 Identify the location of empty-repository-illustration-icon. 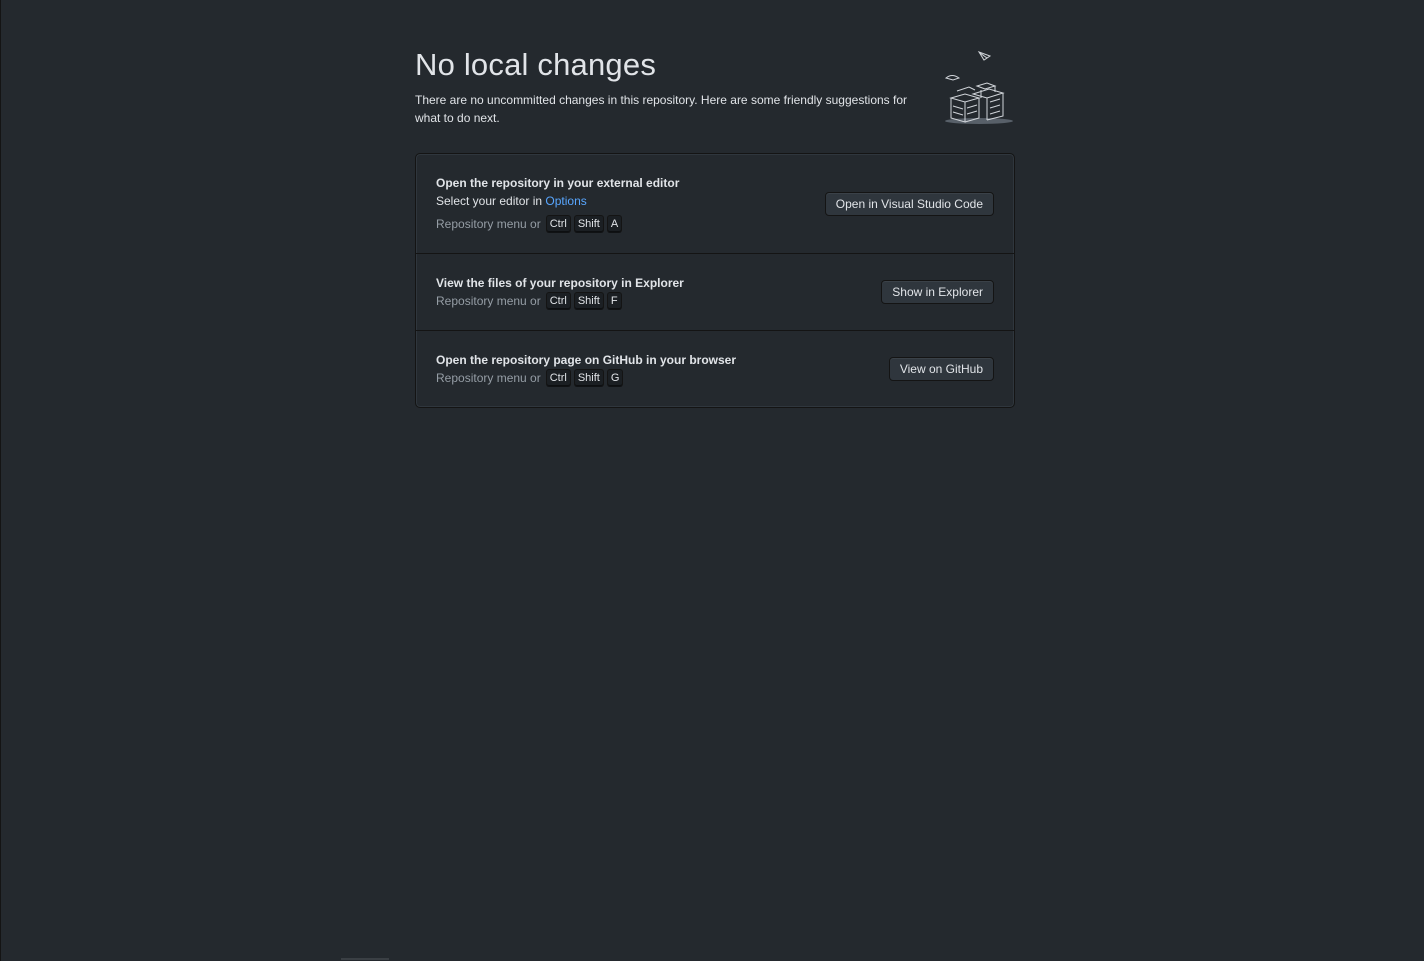
(978, 87).